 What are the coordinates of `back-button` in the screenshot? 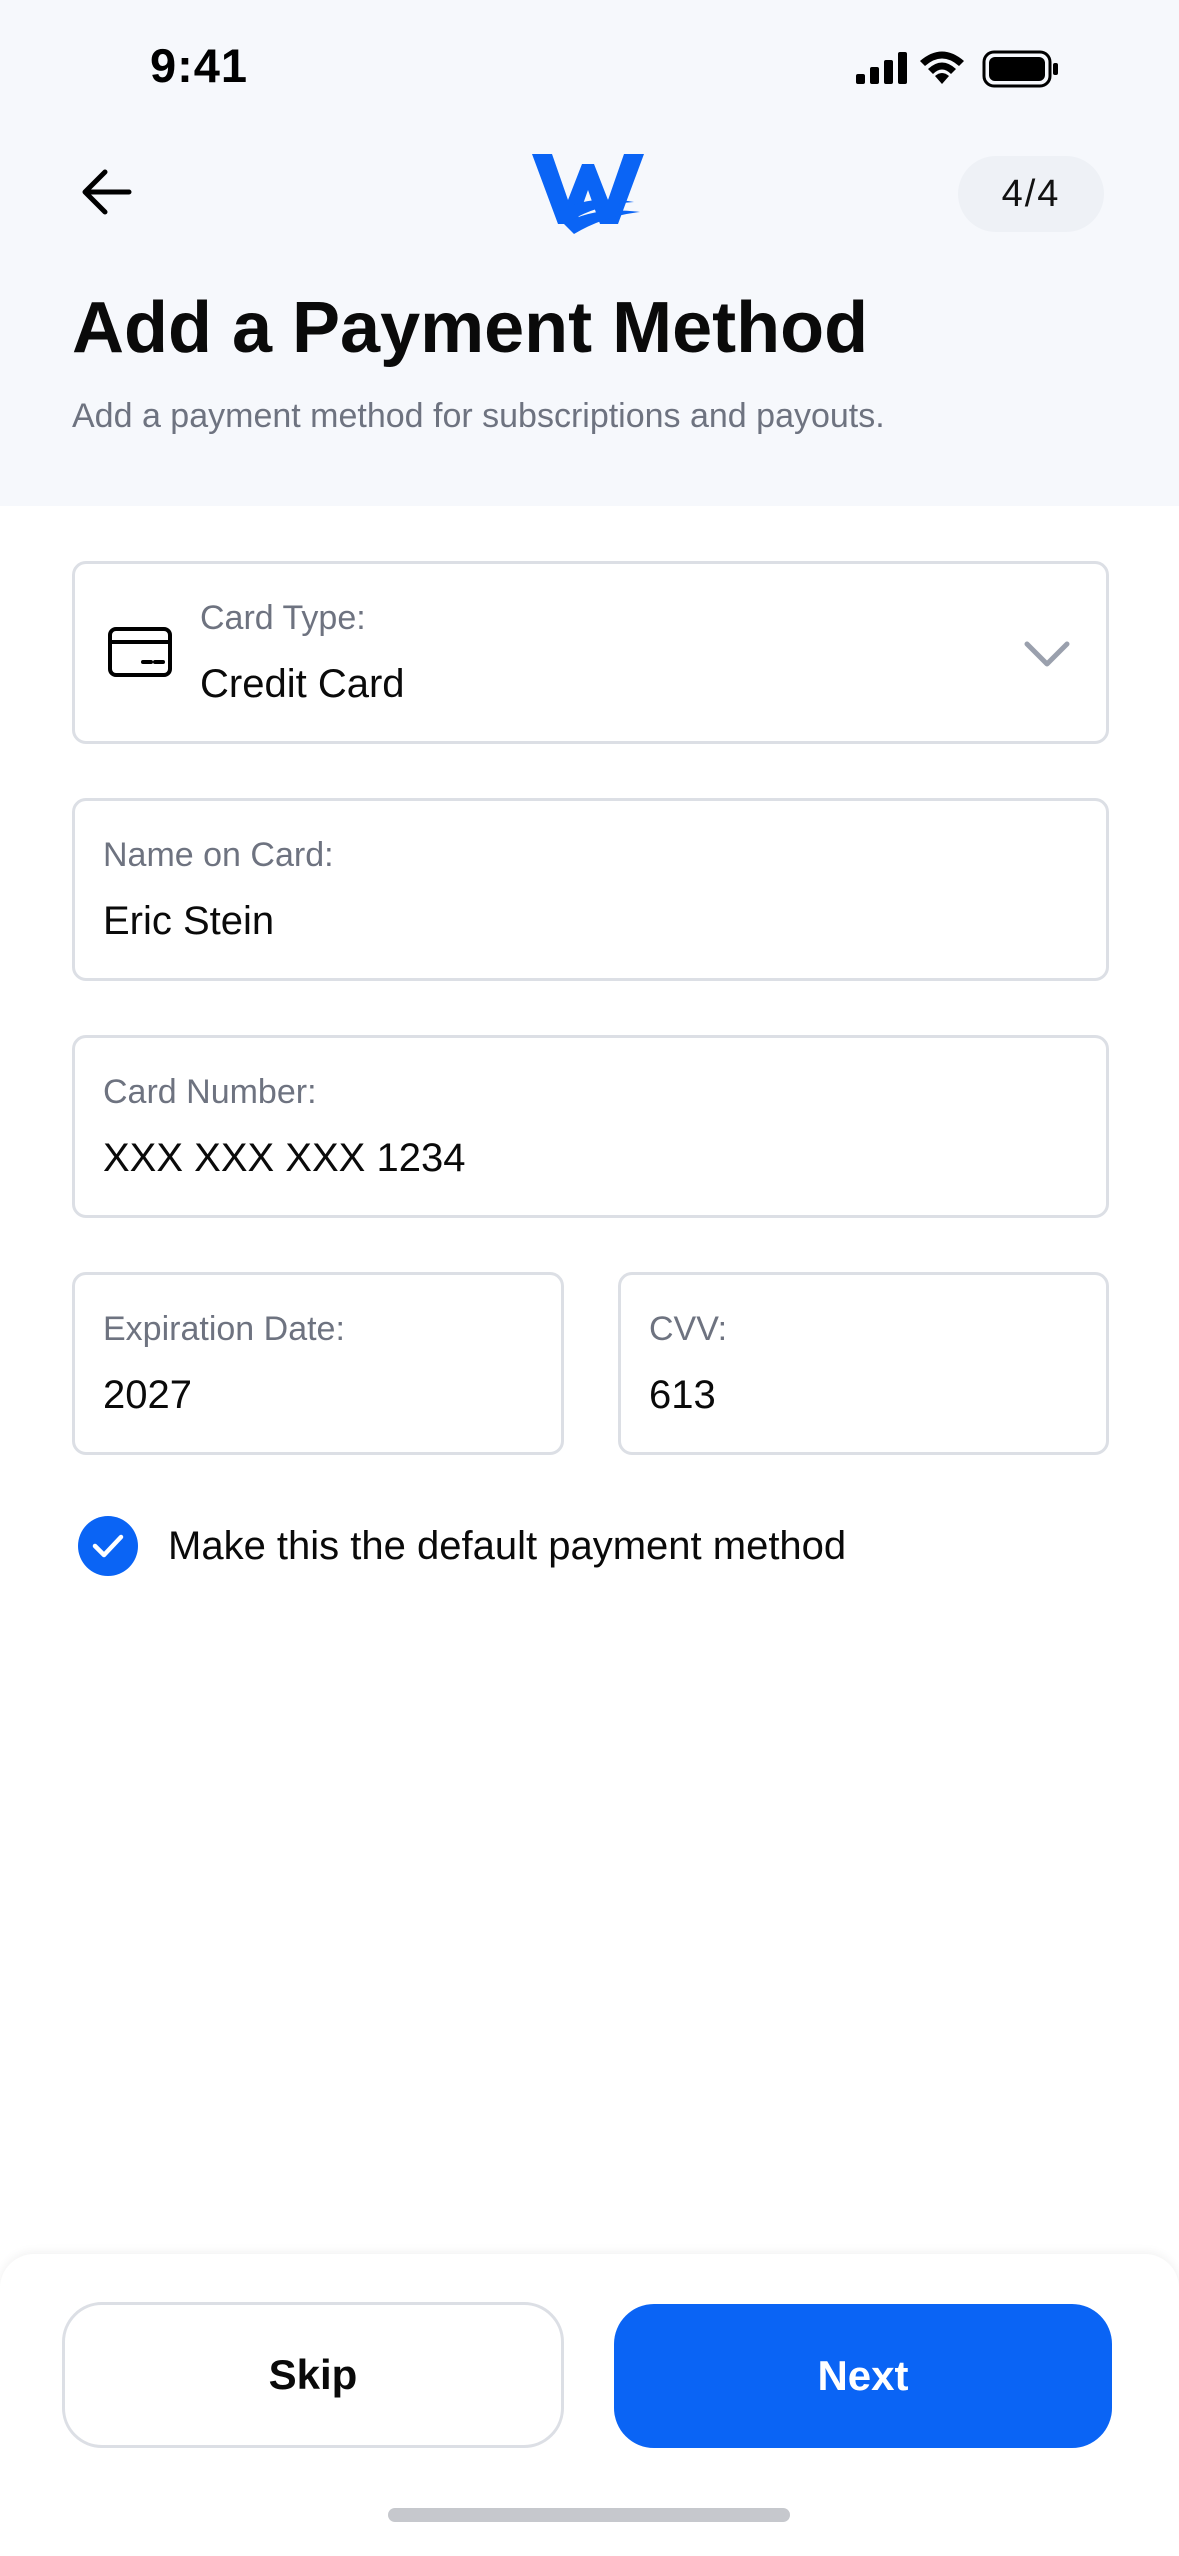 It's located at (106, 192).